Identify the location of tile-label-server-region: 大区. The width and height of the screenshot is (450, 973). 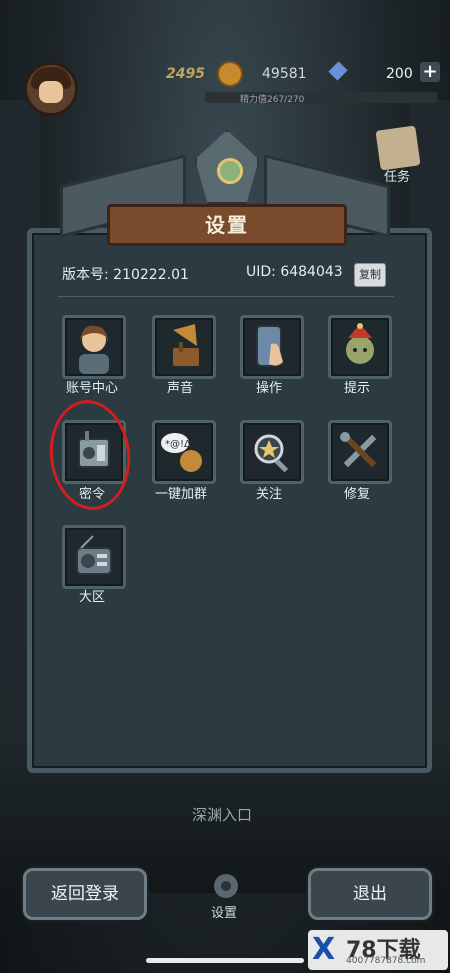
(92, 597).